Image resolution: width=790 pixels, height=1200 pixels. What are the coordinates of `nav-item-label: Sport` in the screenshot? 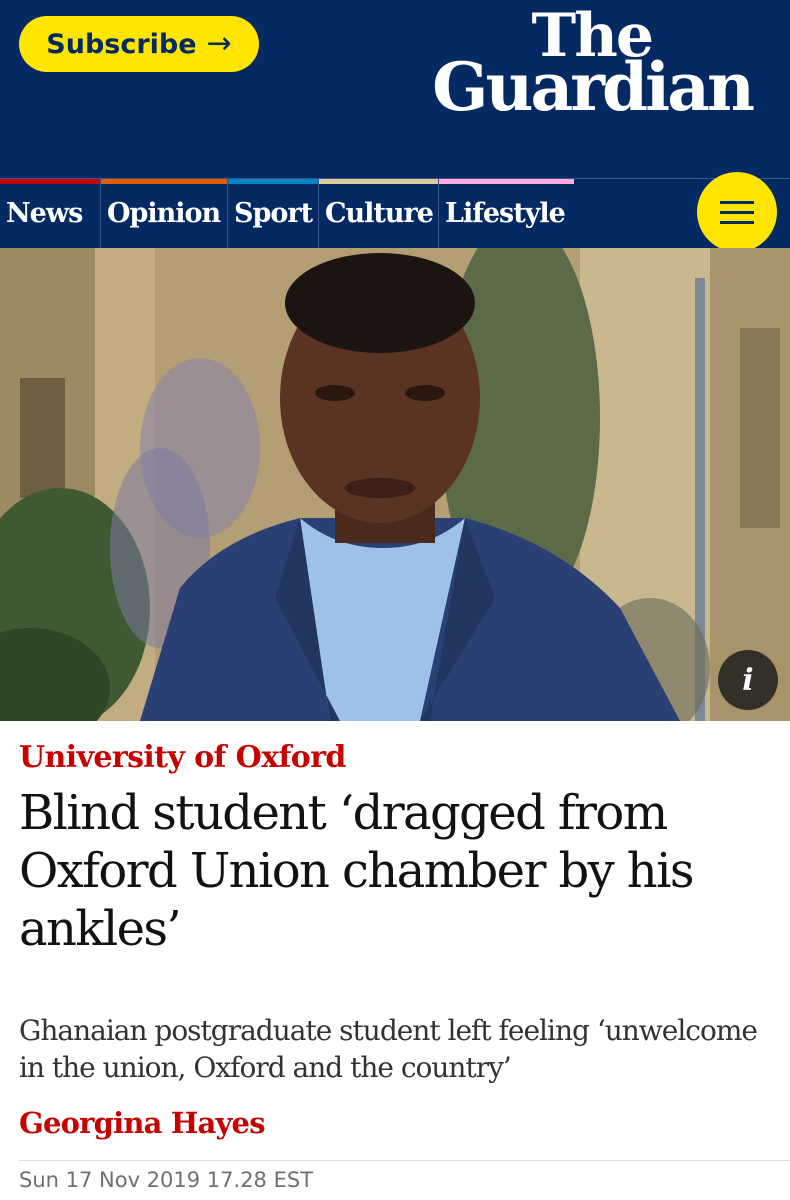 It's located at (273, 213).